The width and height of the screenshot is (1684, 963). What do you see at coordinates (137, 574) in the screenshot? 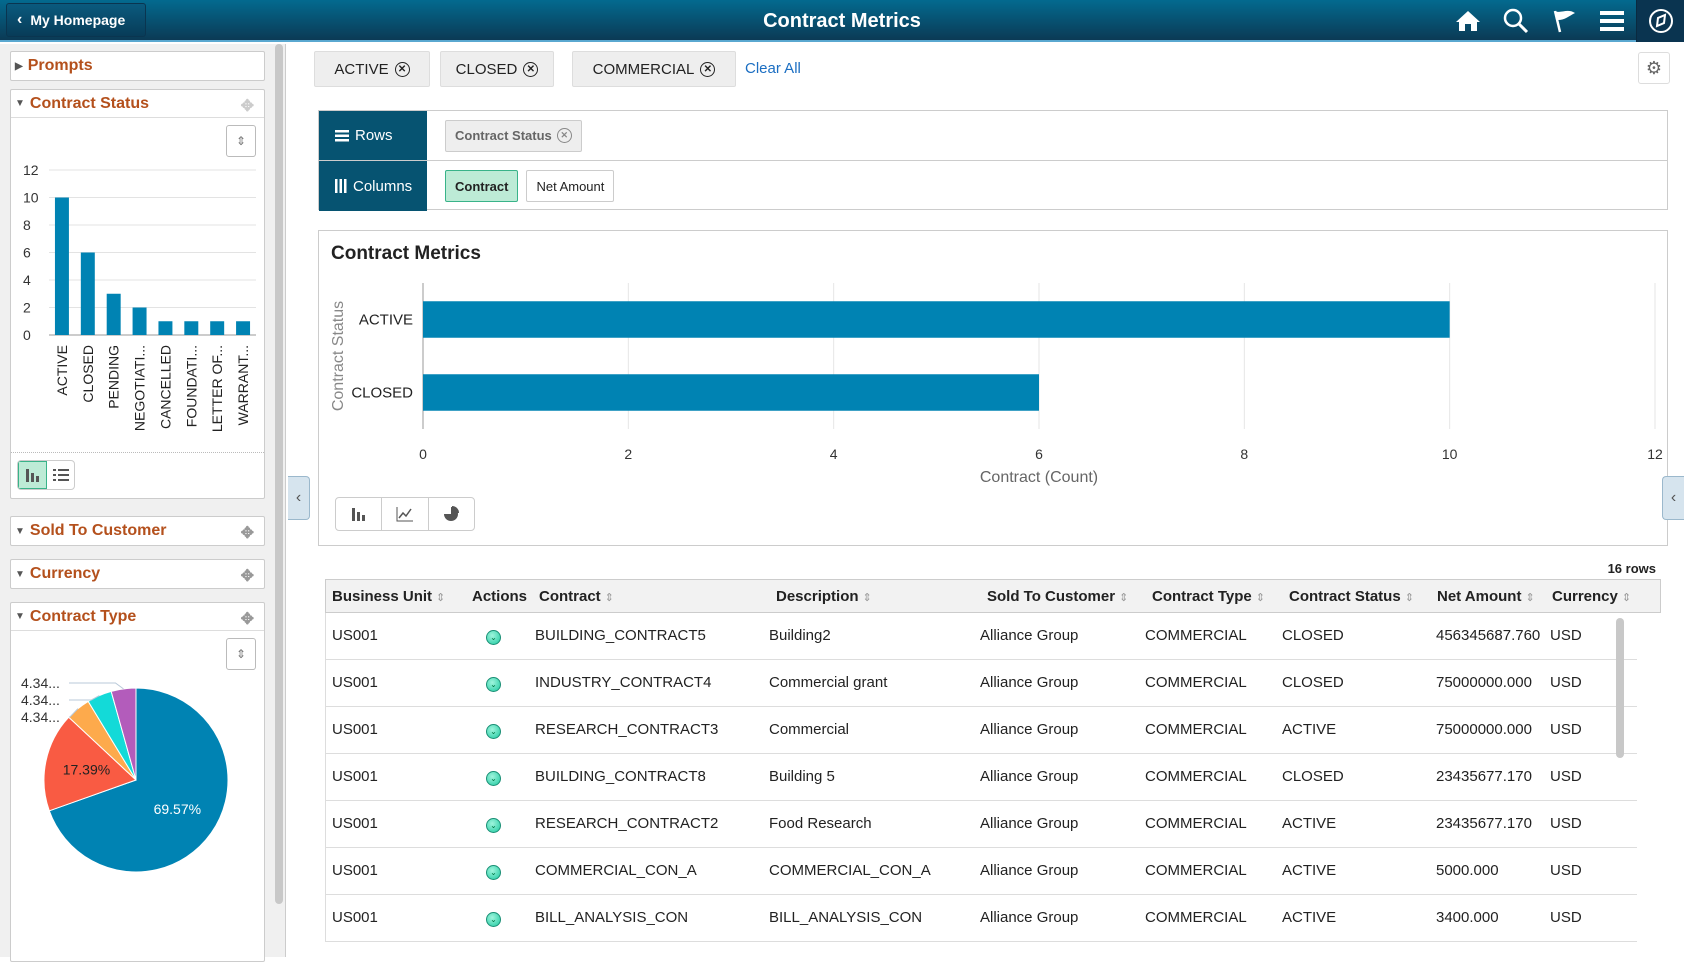
I see `facet-currency: ▼ Currency ✥` at bounding box center [137, 574].